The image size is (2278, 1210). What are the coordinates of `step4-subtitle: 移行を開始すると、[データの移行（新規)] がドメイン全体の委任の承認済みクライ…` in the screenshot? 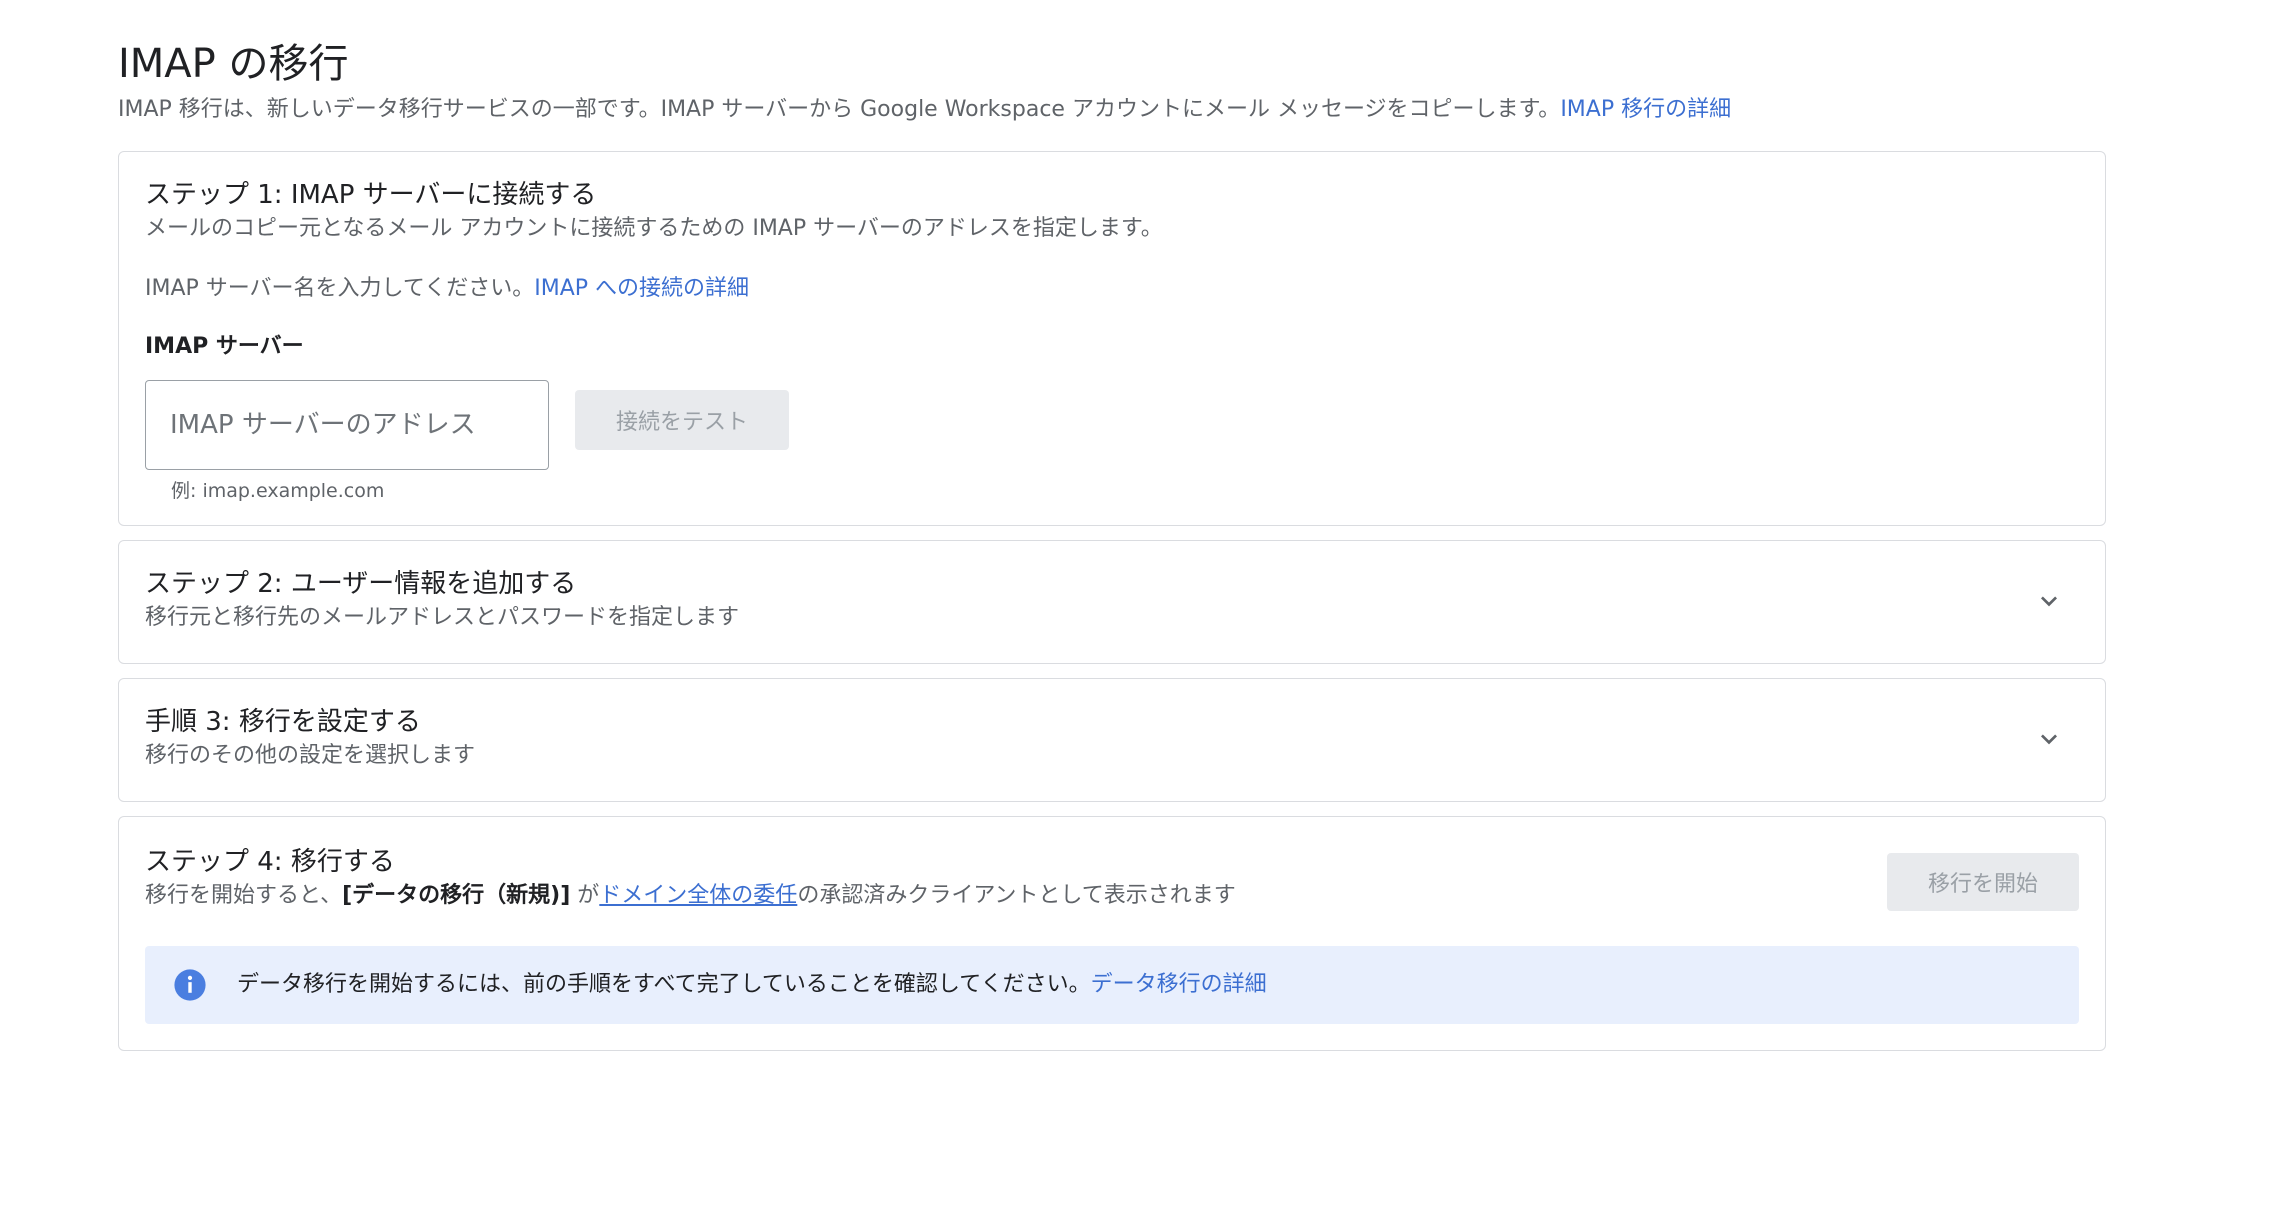 It's located at (690, 896).